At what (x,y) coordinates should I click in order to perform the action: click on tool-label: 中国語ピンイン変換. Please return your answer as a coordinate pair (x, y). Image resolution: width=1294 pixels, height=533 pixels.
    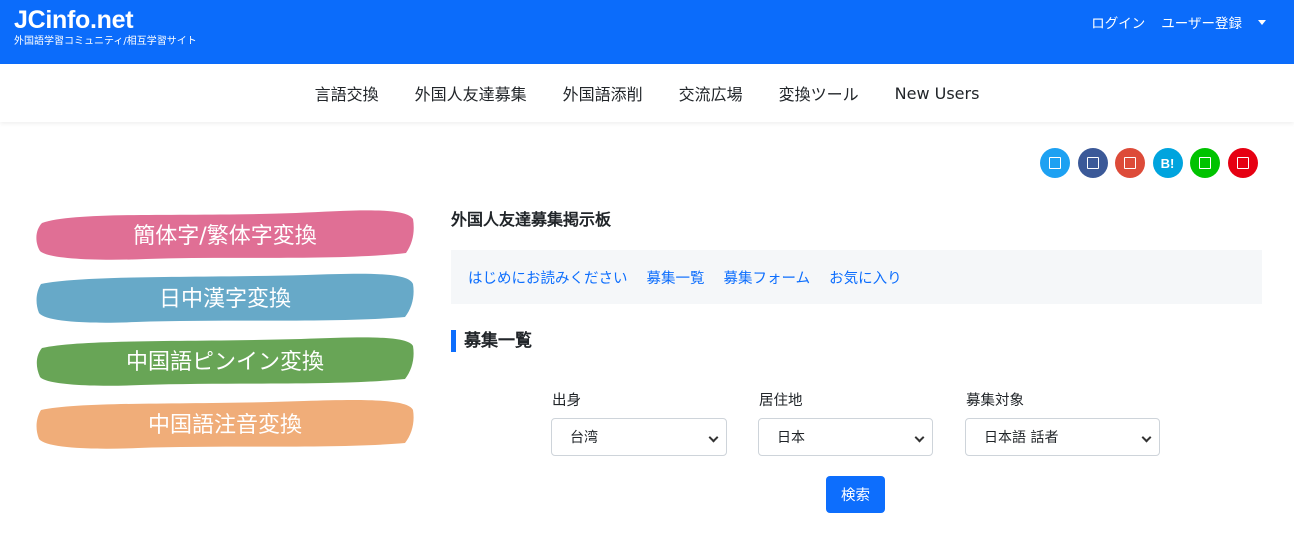
    Looking at the image, I should click on (224, 362).